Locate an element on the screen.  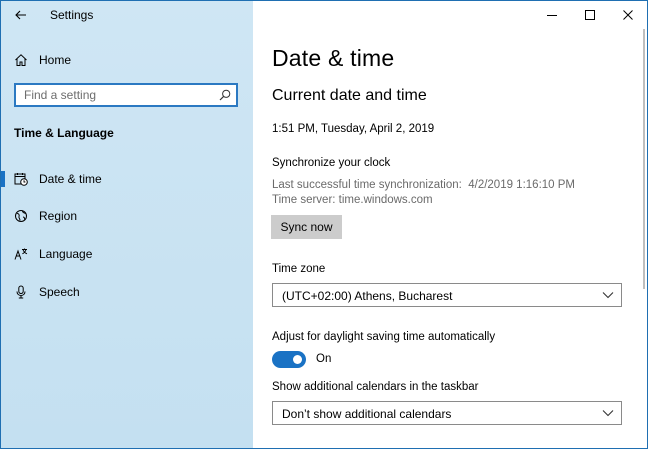
sidebar-item-label: Date & time is located at coordinates (70, 179).